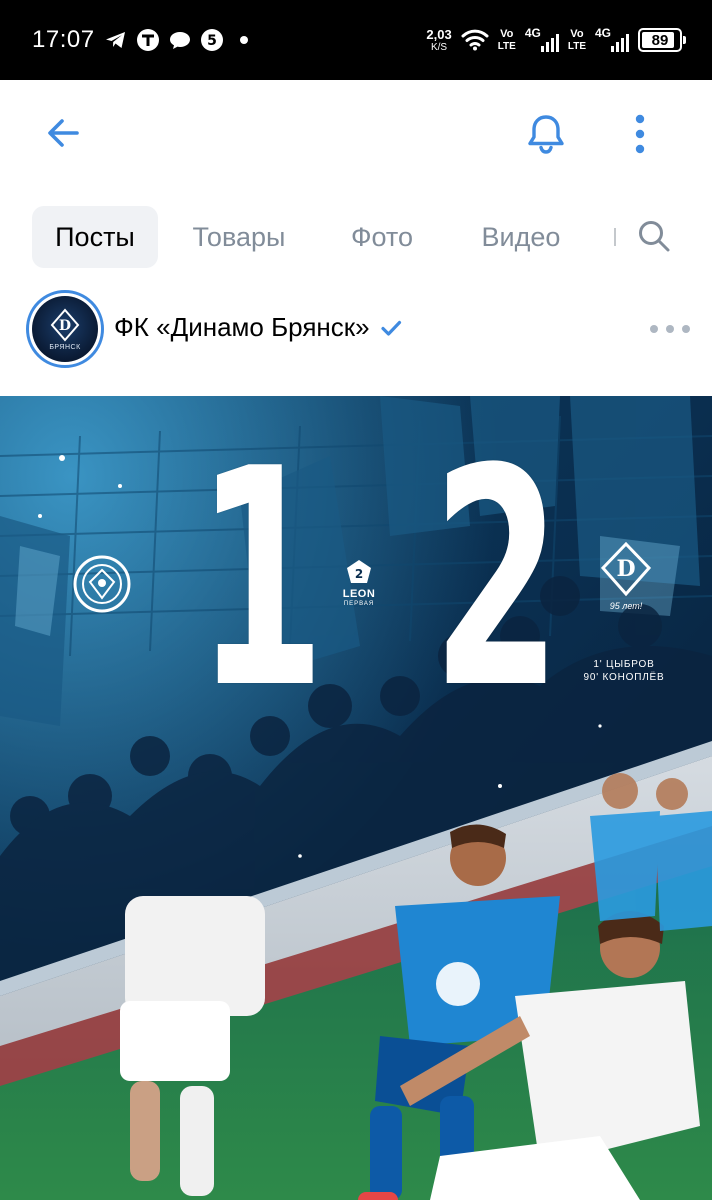 The image size is (712, 1200). I want to click on scorer-1: 1' ЦЫБРОВ, so click(624, 664).